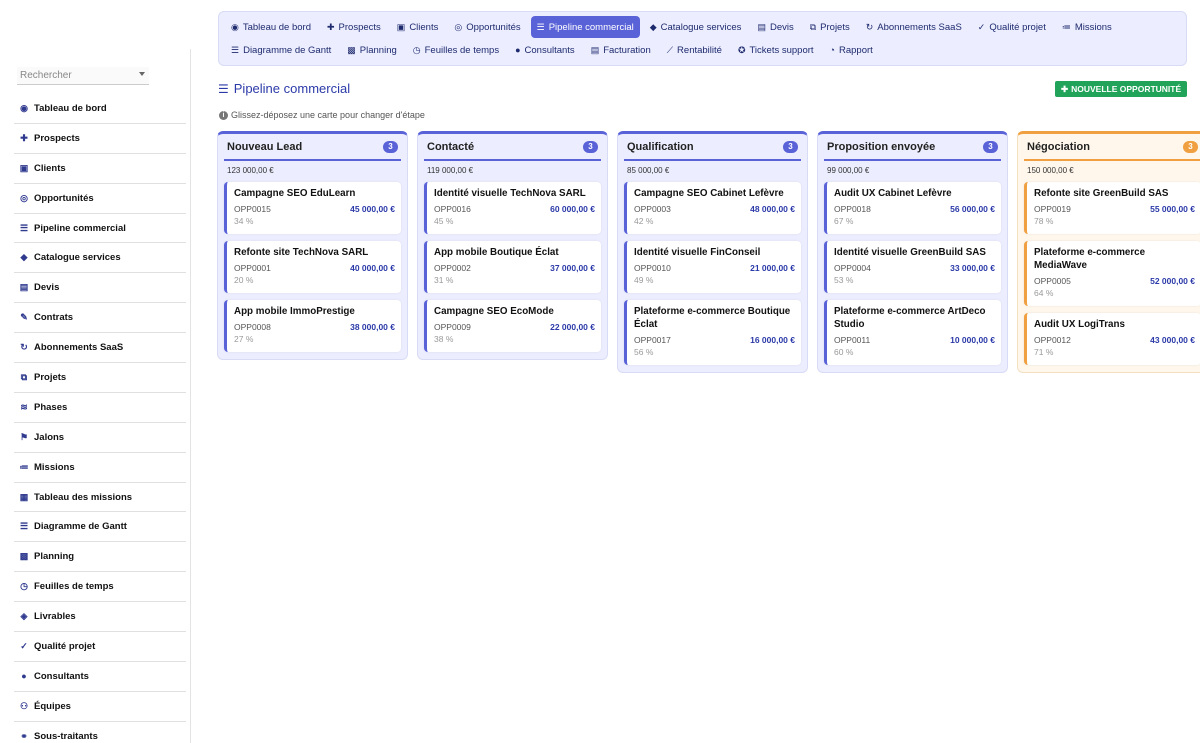 The width and height of the screenshot is (1200, 743). What do you see at coordinates (852, 209) in the screenshot?
I see `card-reference: OPP0018` at bounding box center [852, 209].